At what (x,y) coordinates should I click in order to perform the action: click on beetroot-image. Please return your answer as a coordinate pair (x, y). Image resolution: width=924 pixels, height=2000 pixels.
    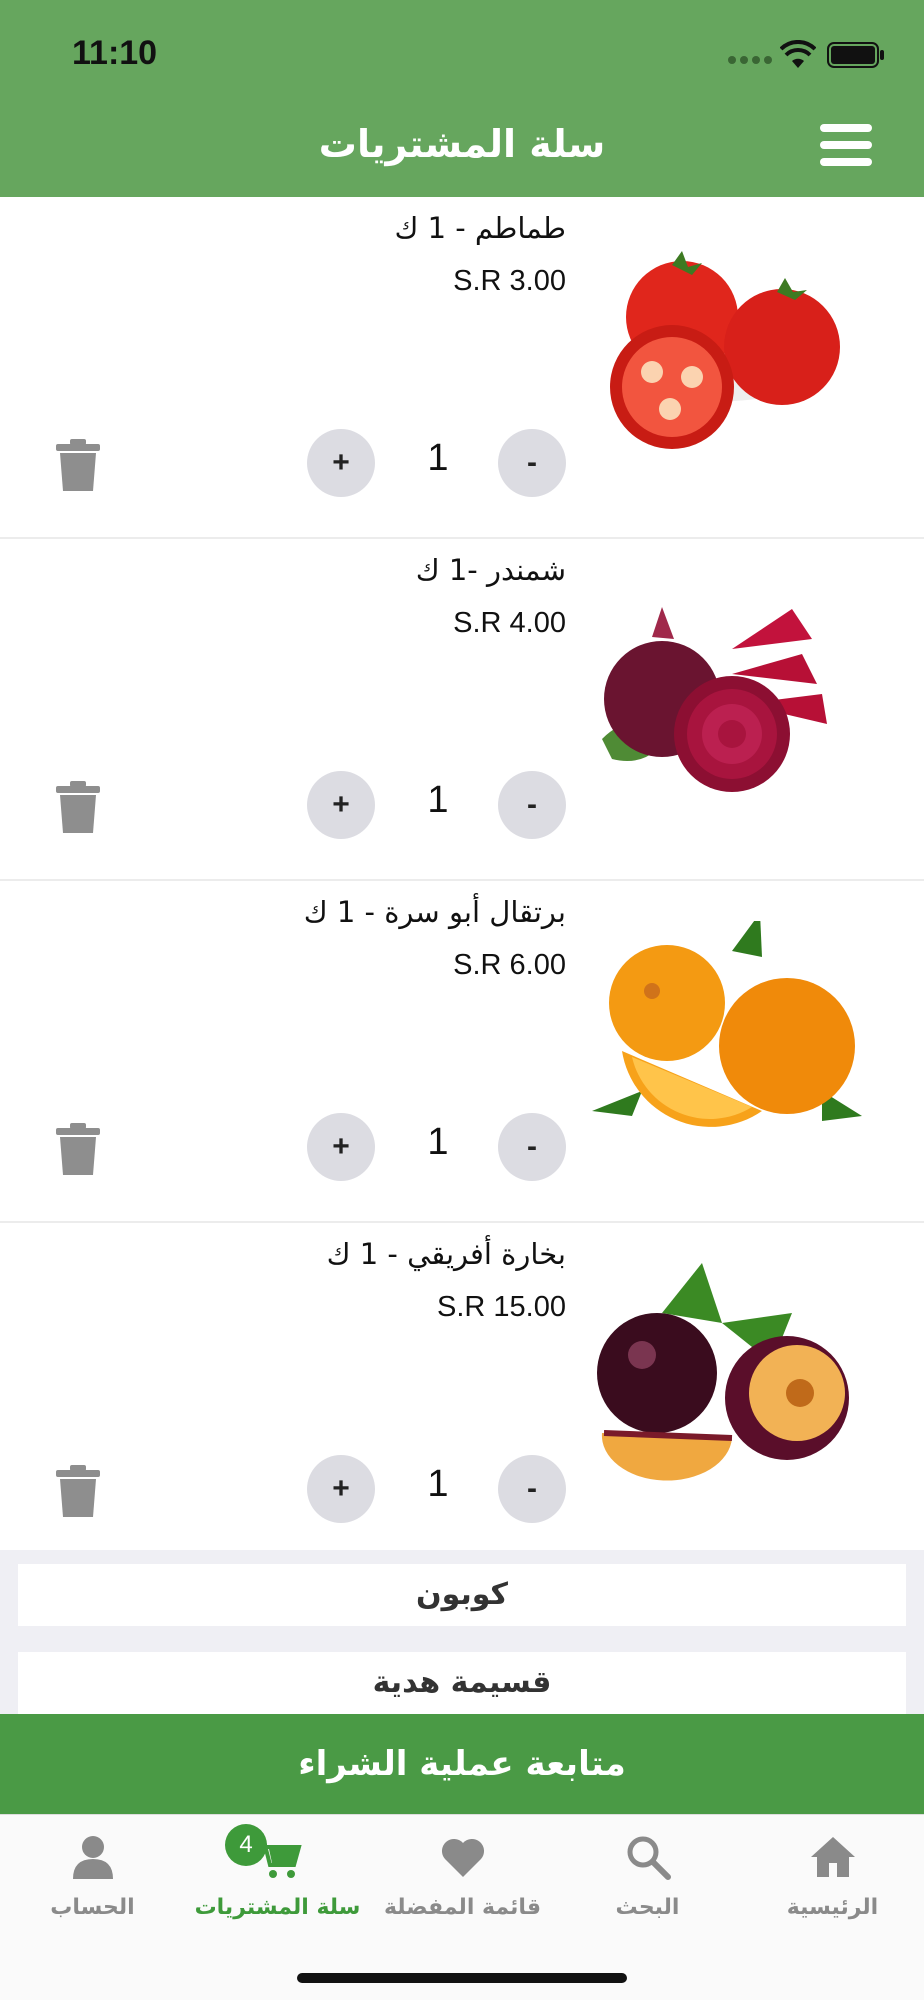
    Looking at the image, I should click on (714, 699).